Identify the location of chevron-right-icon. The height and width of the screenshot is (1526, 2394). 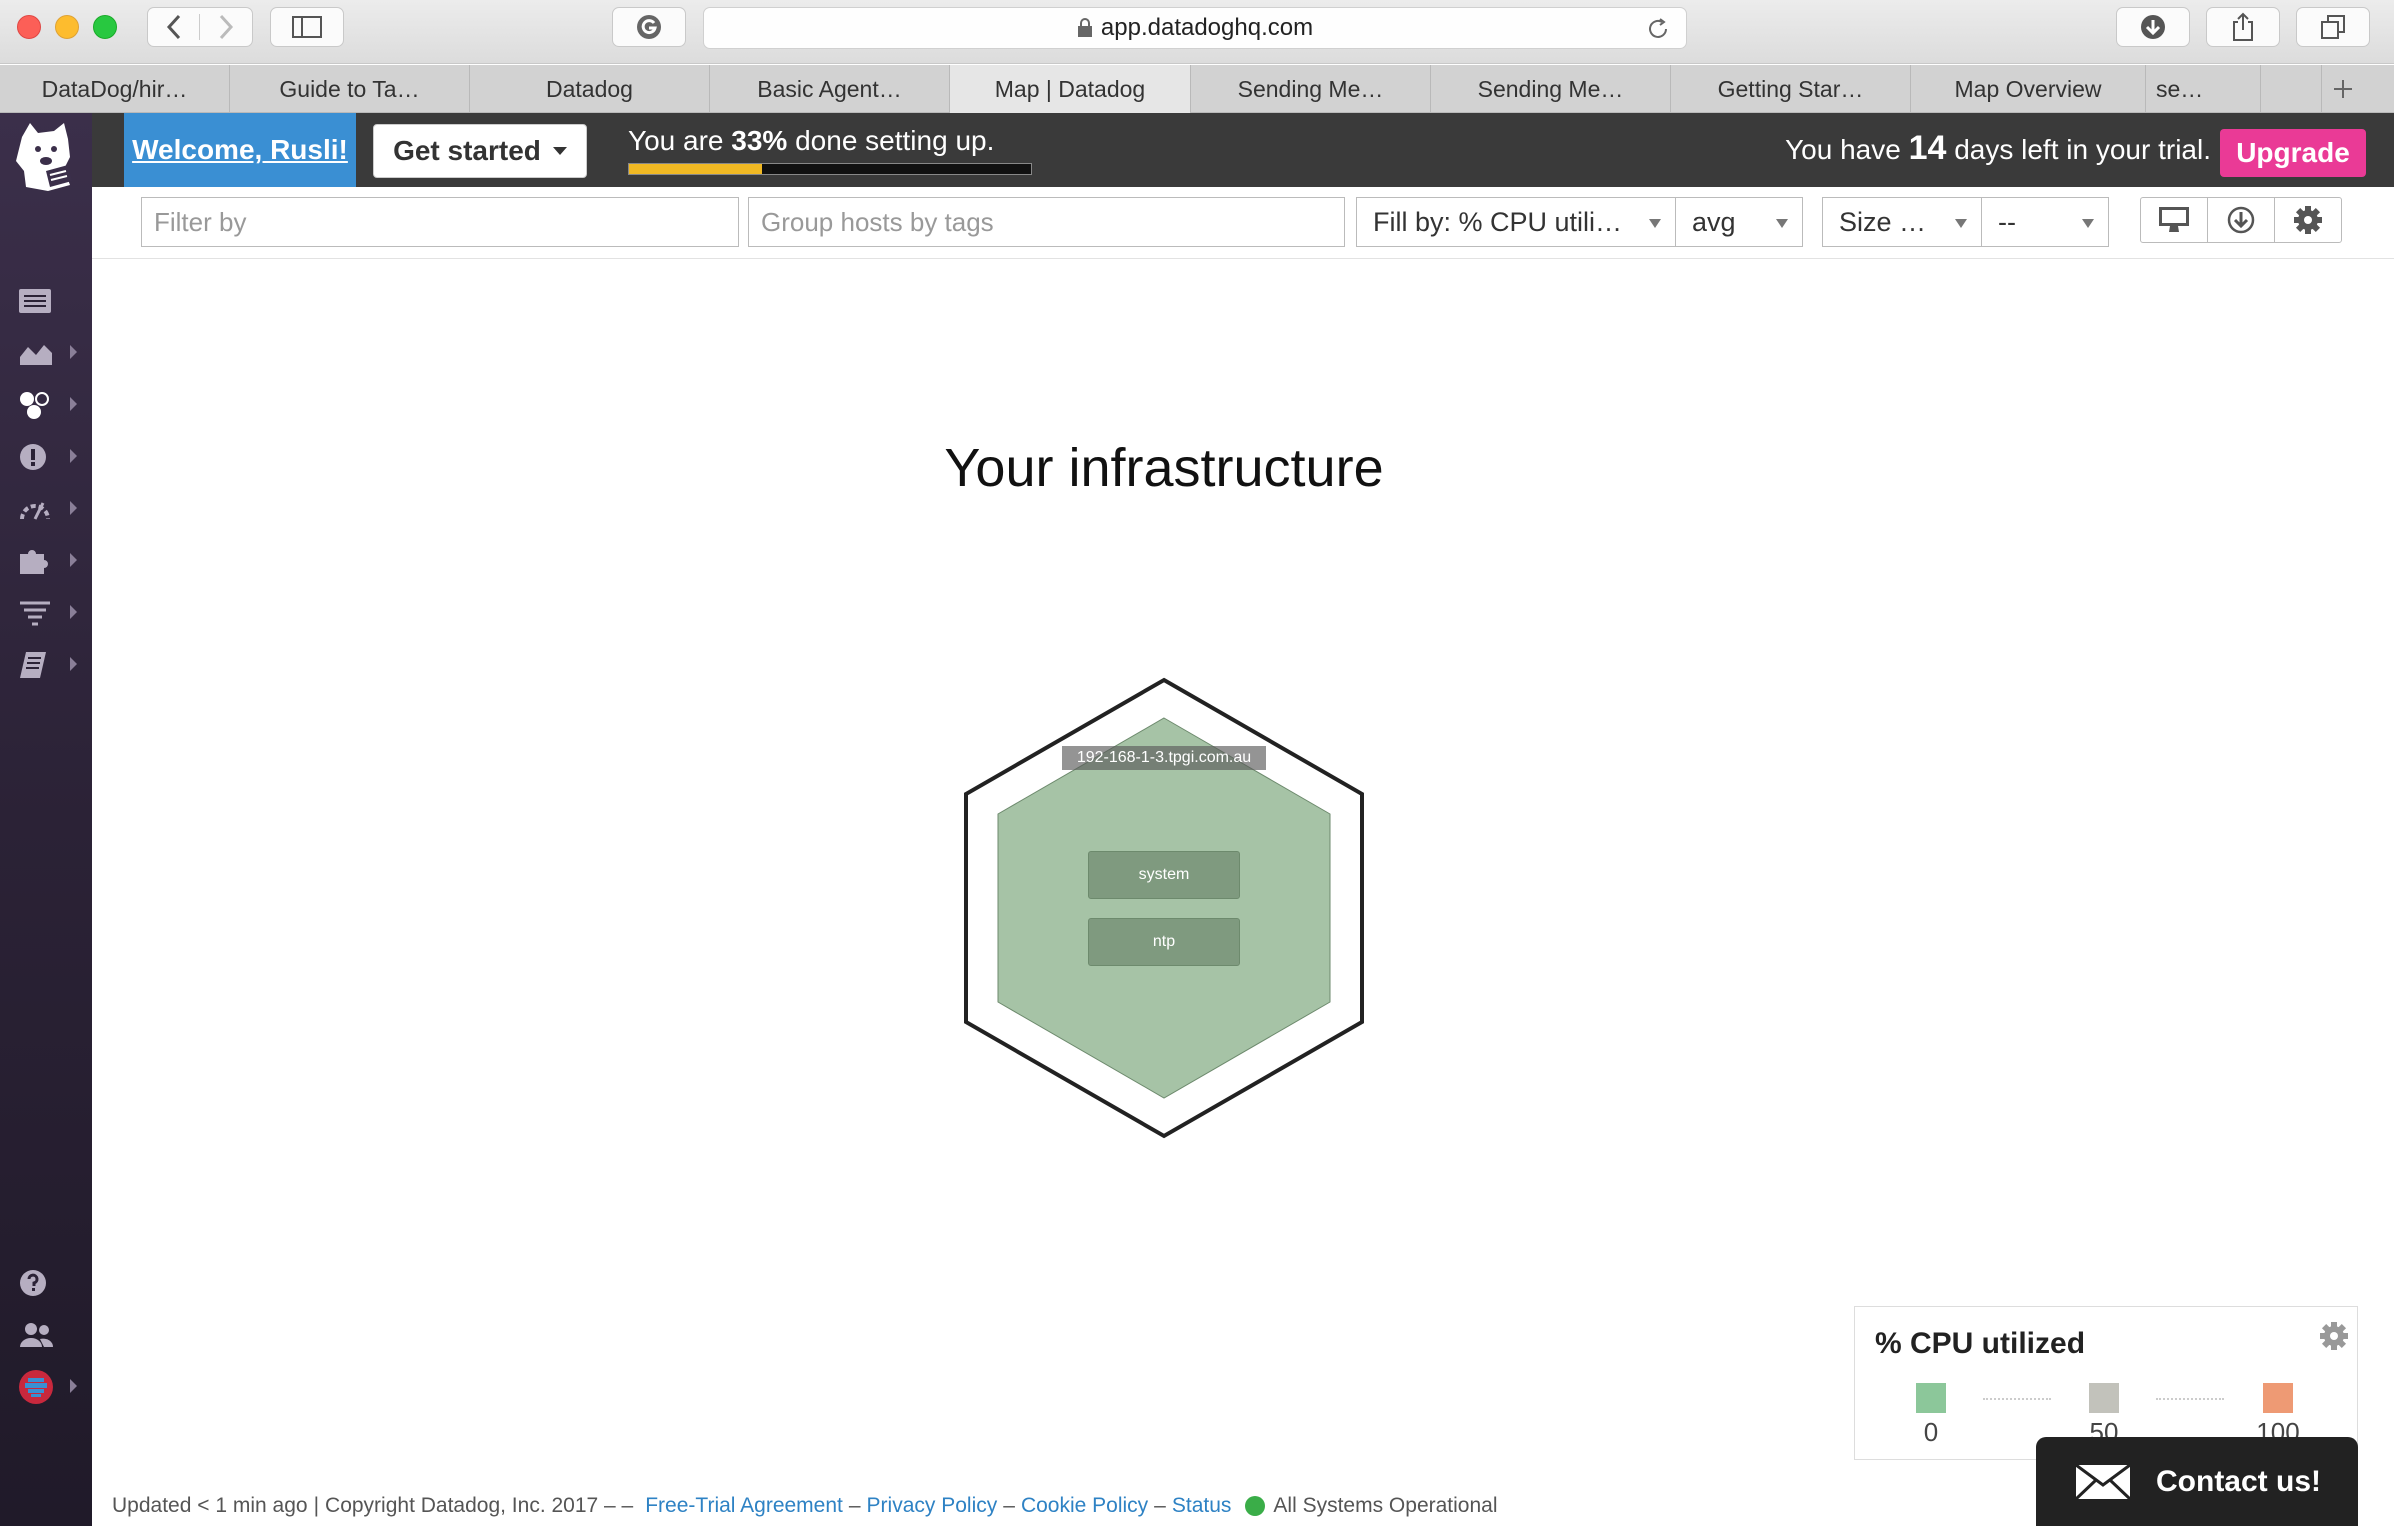
(226, 27).